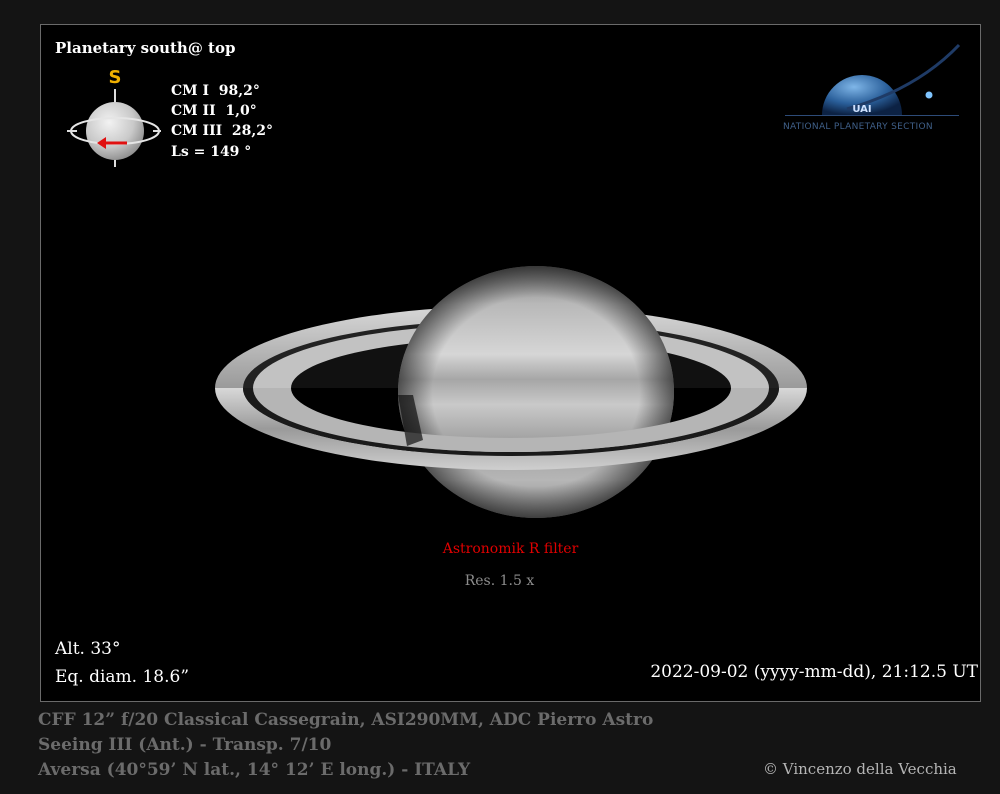 The image size is (1000, 794). Describe the element at coordinates (510, 549) in the screenshot. I see `filter-label: Astronomik R filter` at that location.